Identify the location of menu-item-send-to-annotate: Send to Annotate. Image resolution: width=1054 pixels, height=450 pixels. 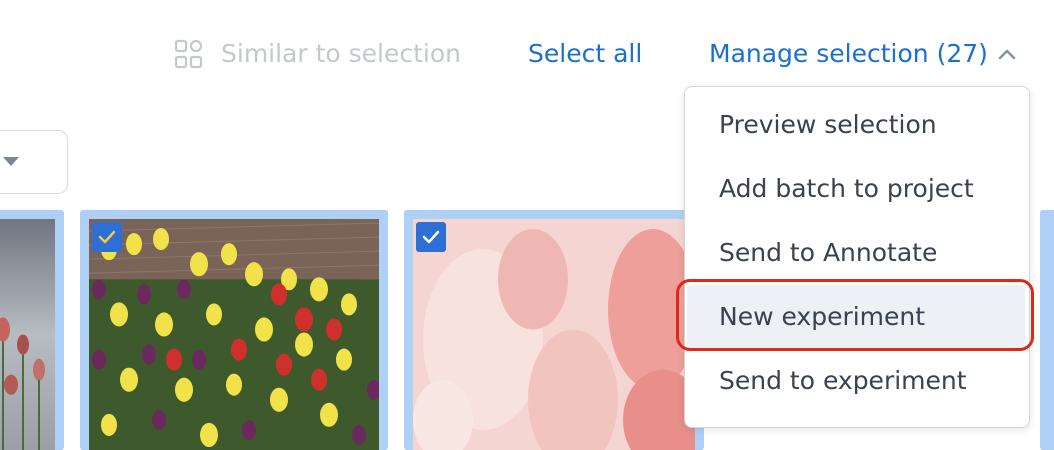
(828, 253).